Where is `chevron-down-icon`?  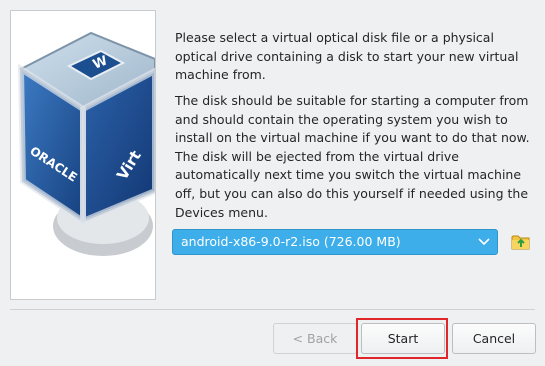 chevron-down-icon is located at coordinates (484, 242).